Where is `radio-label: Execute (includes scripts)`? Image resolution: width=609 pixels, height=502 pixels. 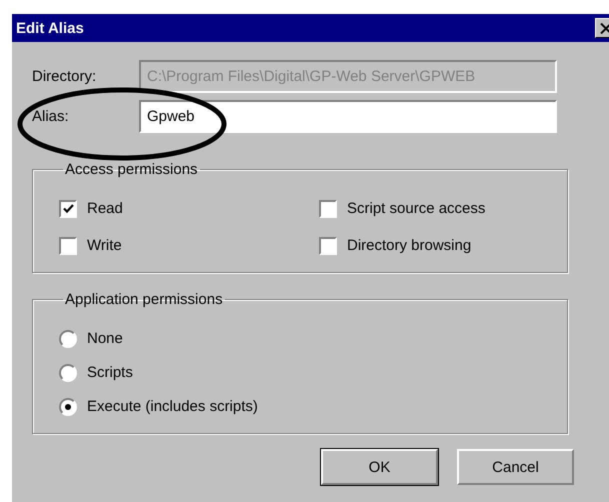 radio-label: Execute (includes scripts) is located at coordinates (172, 406).